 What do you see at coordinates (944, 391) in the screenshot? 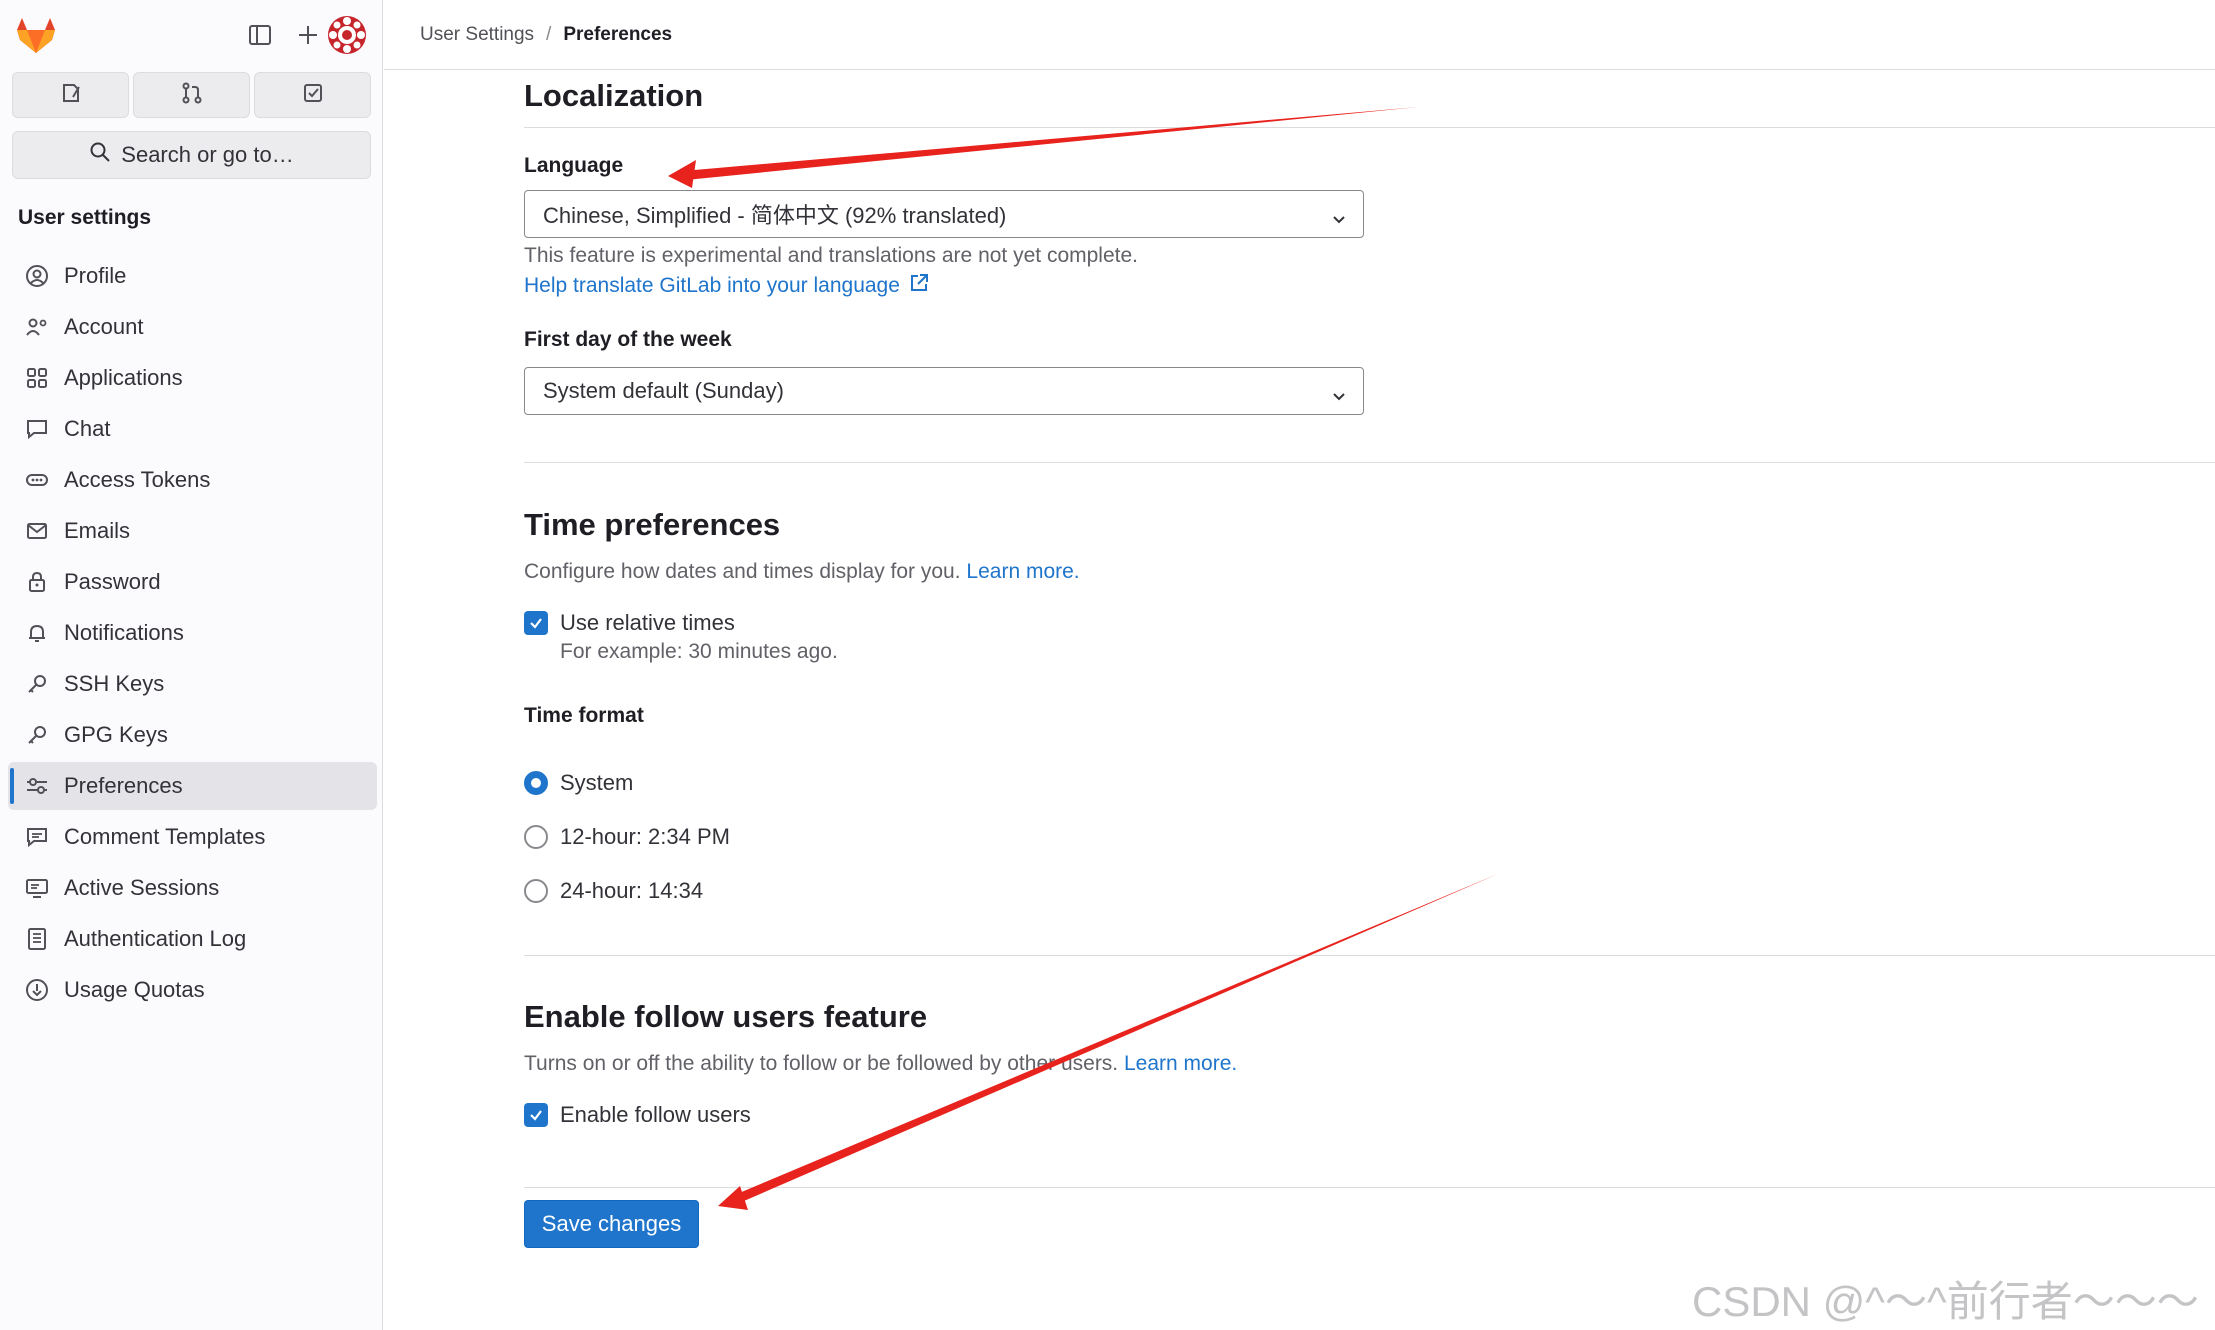
I see `first-day-select: System default (Sunday)` at bounding box center [944, 391].